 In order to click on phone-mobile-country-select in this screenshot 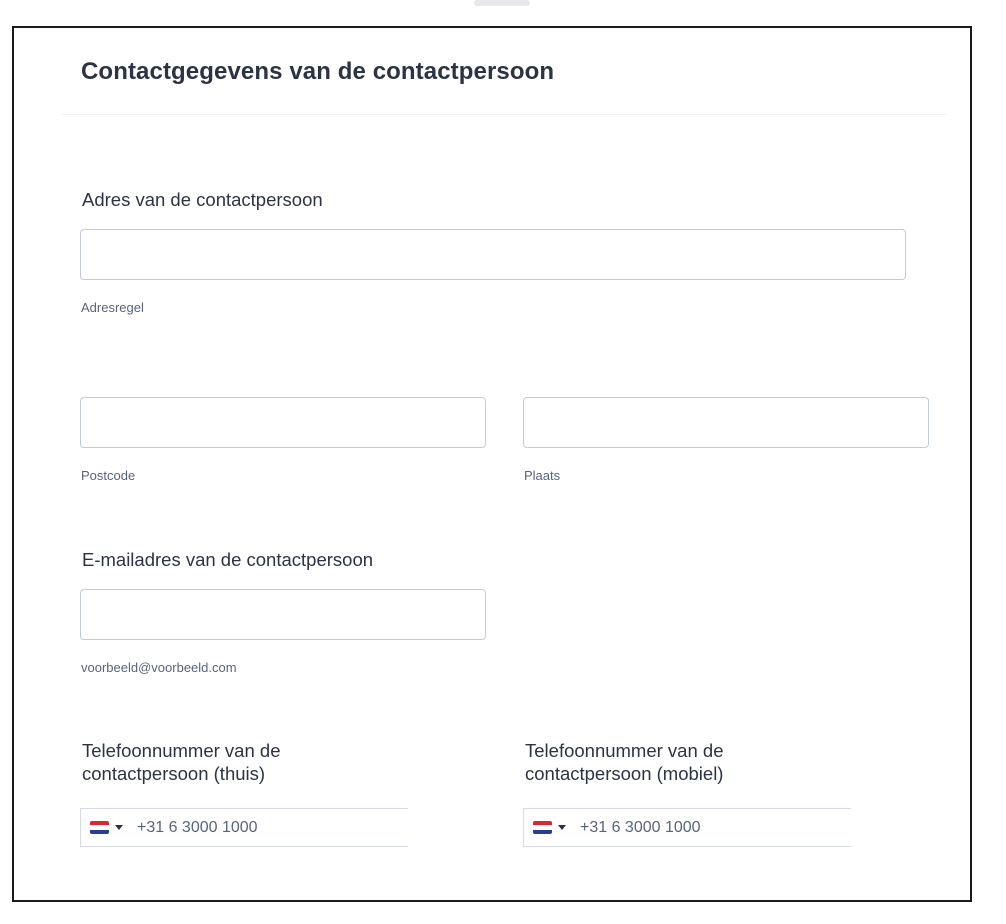, I will do `click(545, 827)`.